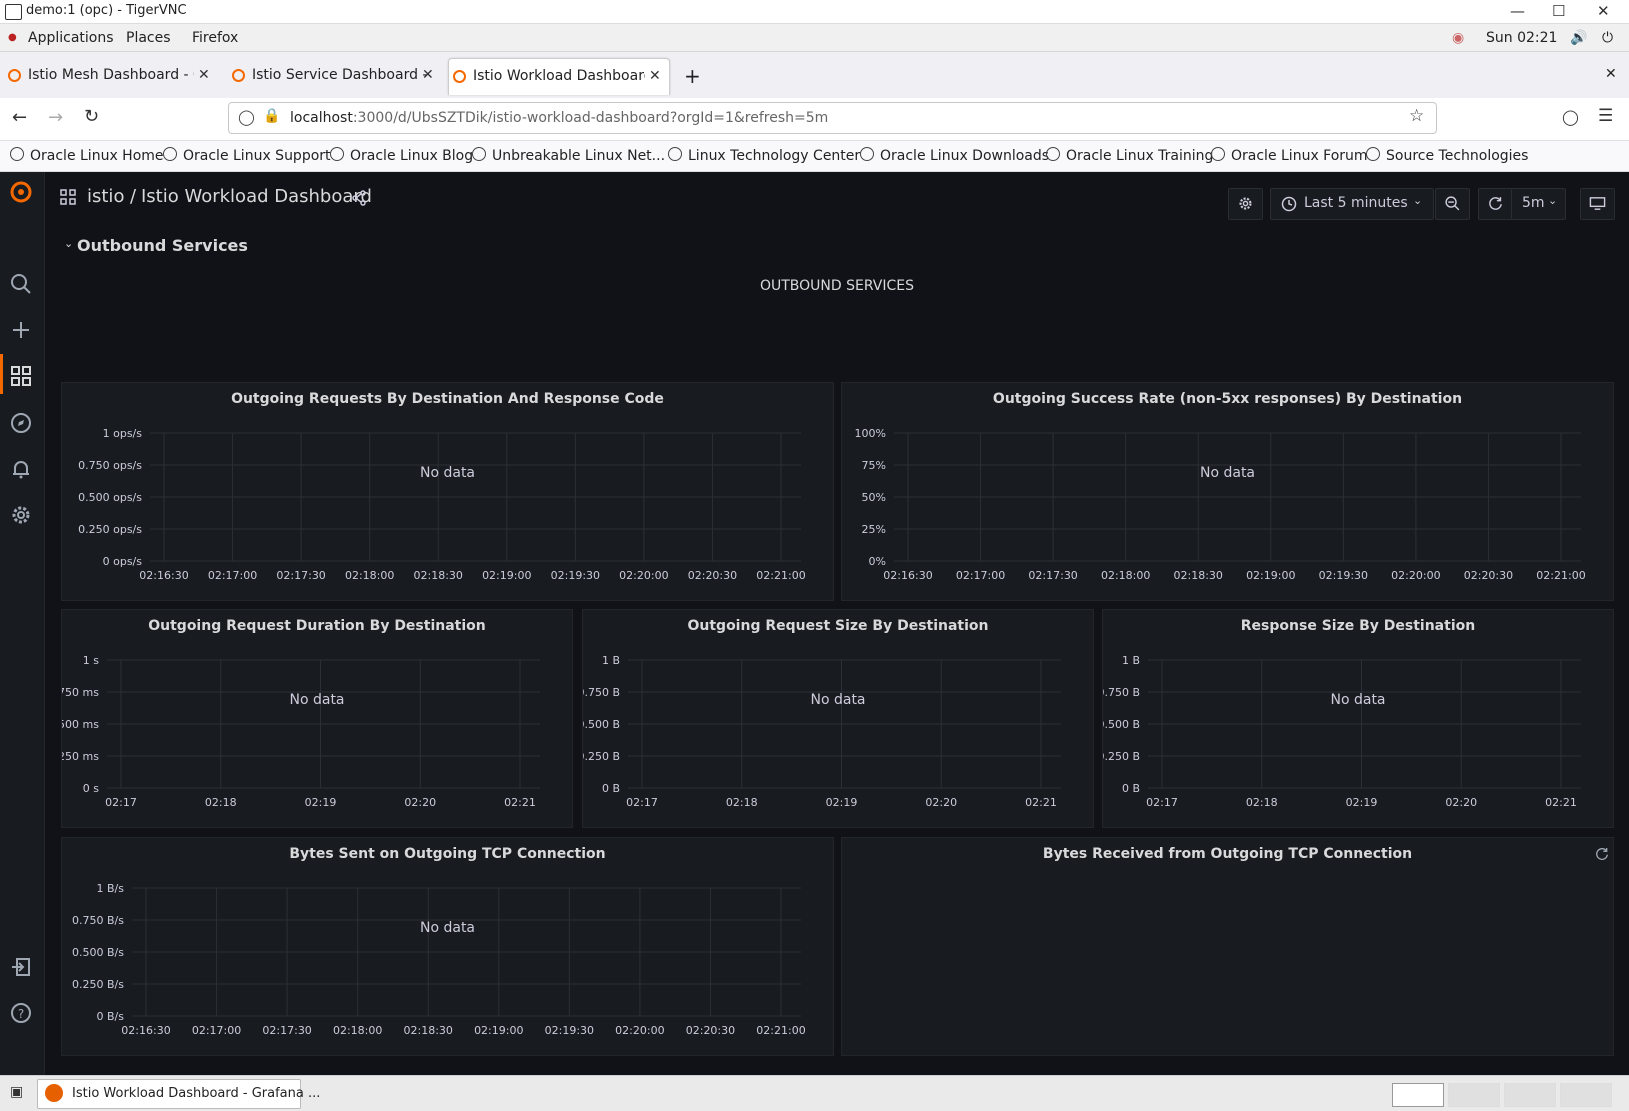 Image resolution: width=1629 pixels, height=1111 pixels. I want to click on dashboard-settings-button, so click(1245, 204).